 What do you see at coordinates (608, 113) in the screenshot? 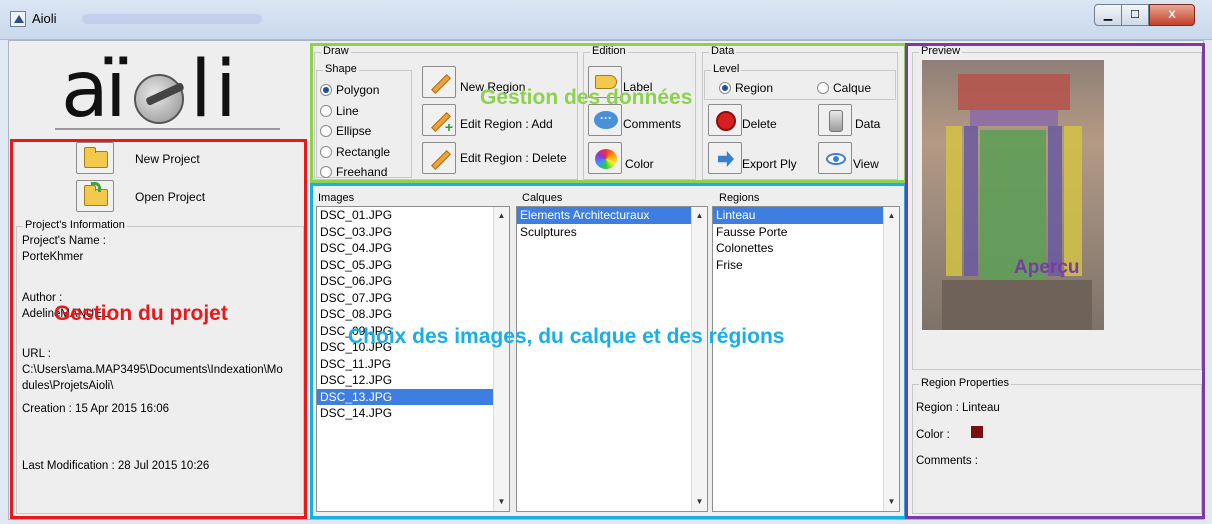
I see `data-highlight-box` at bounding box center [608, 113].